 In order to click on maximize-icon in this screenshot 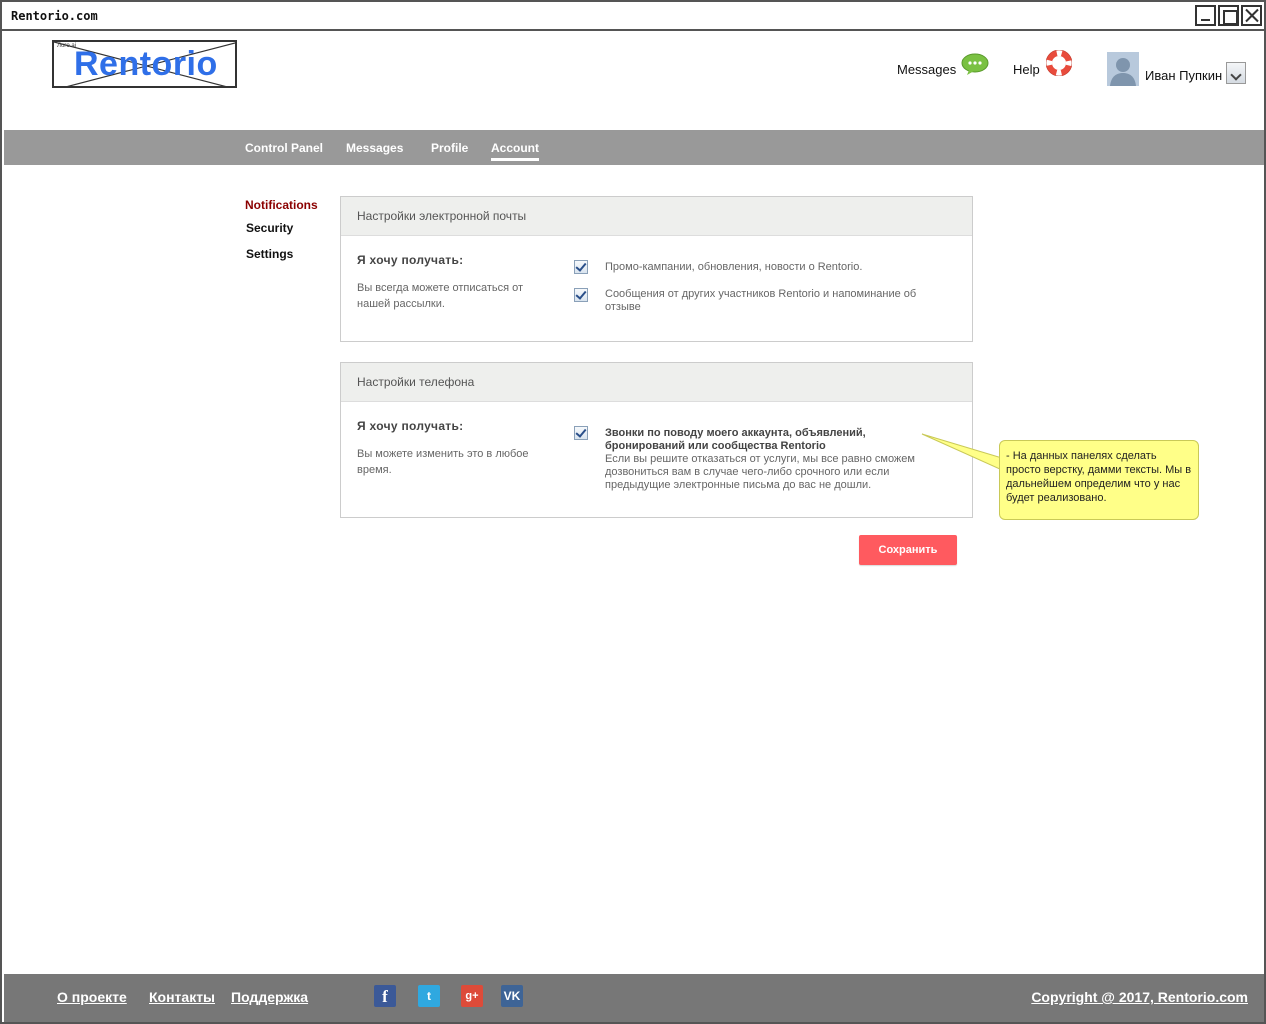, I will do `click(1228, 15)`.